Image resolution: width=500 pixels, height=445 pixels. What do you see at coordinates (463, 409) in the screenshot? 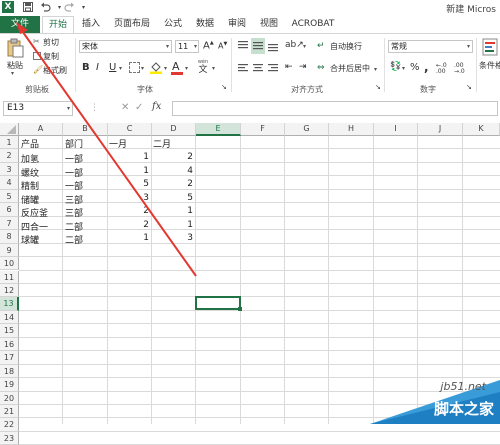
I see `watermark-name: 脚本之家` at bounding box center [463, 409].